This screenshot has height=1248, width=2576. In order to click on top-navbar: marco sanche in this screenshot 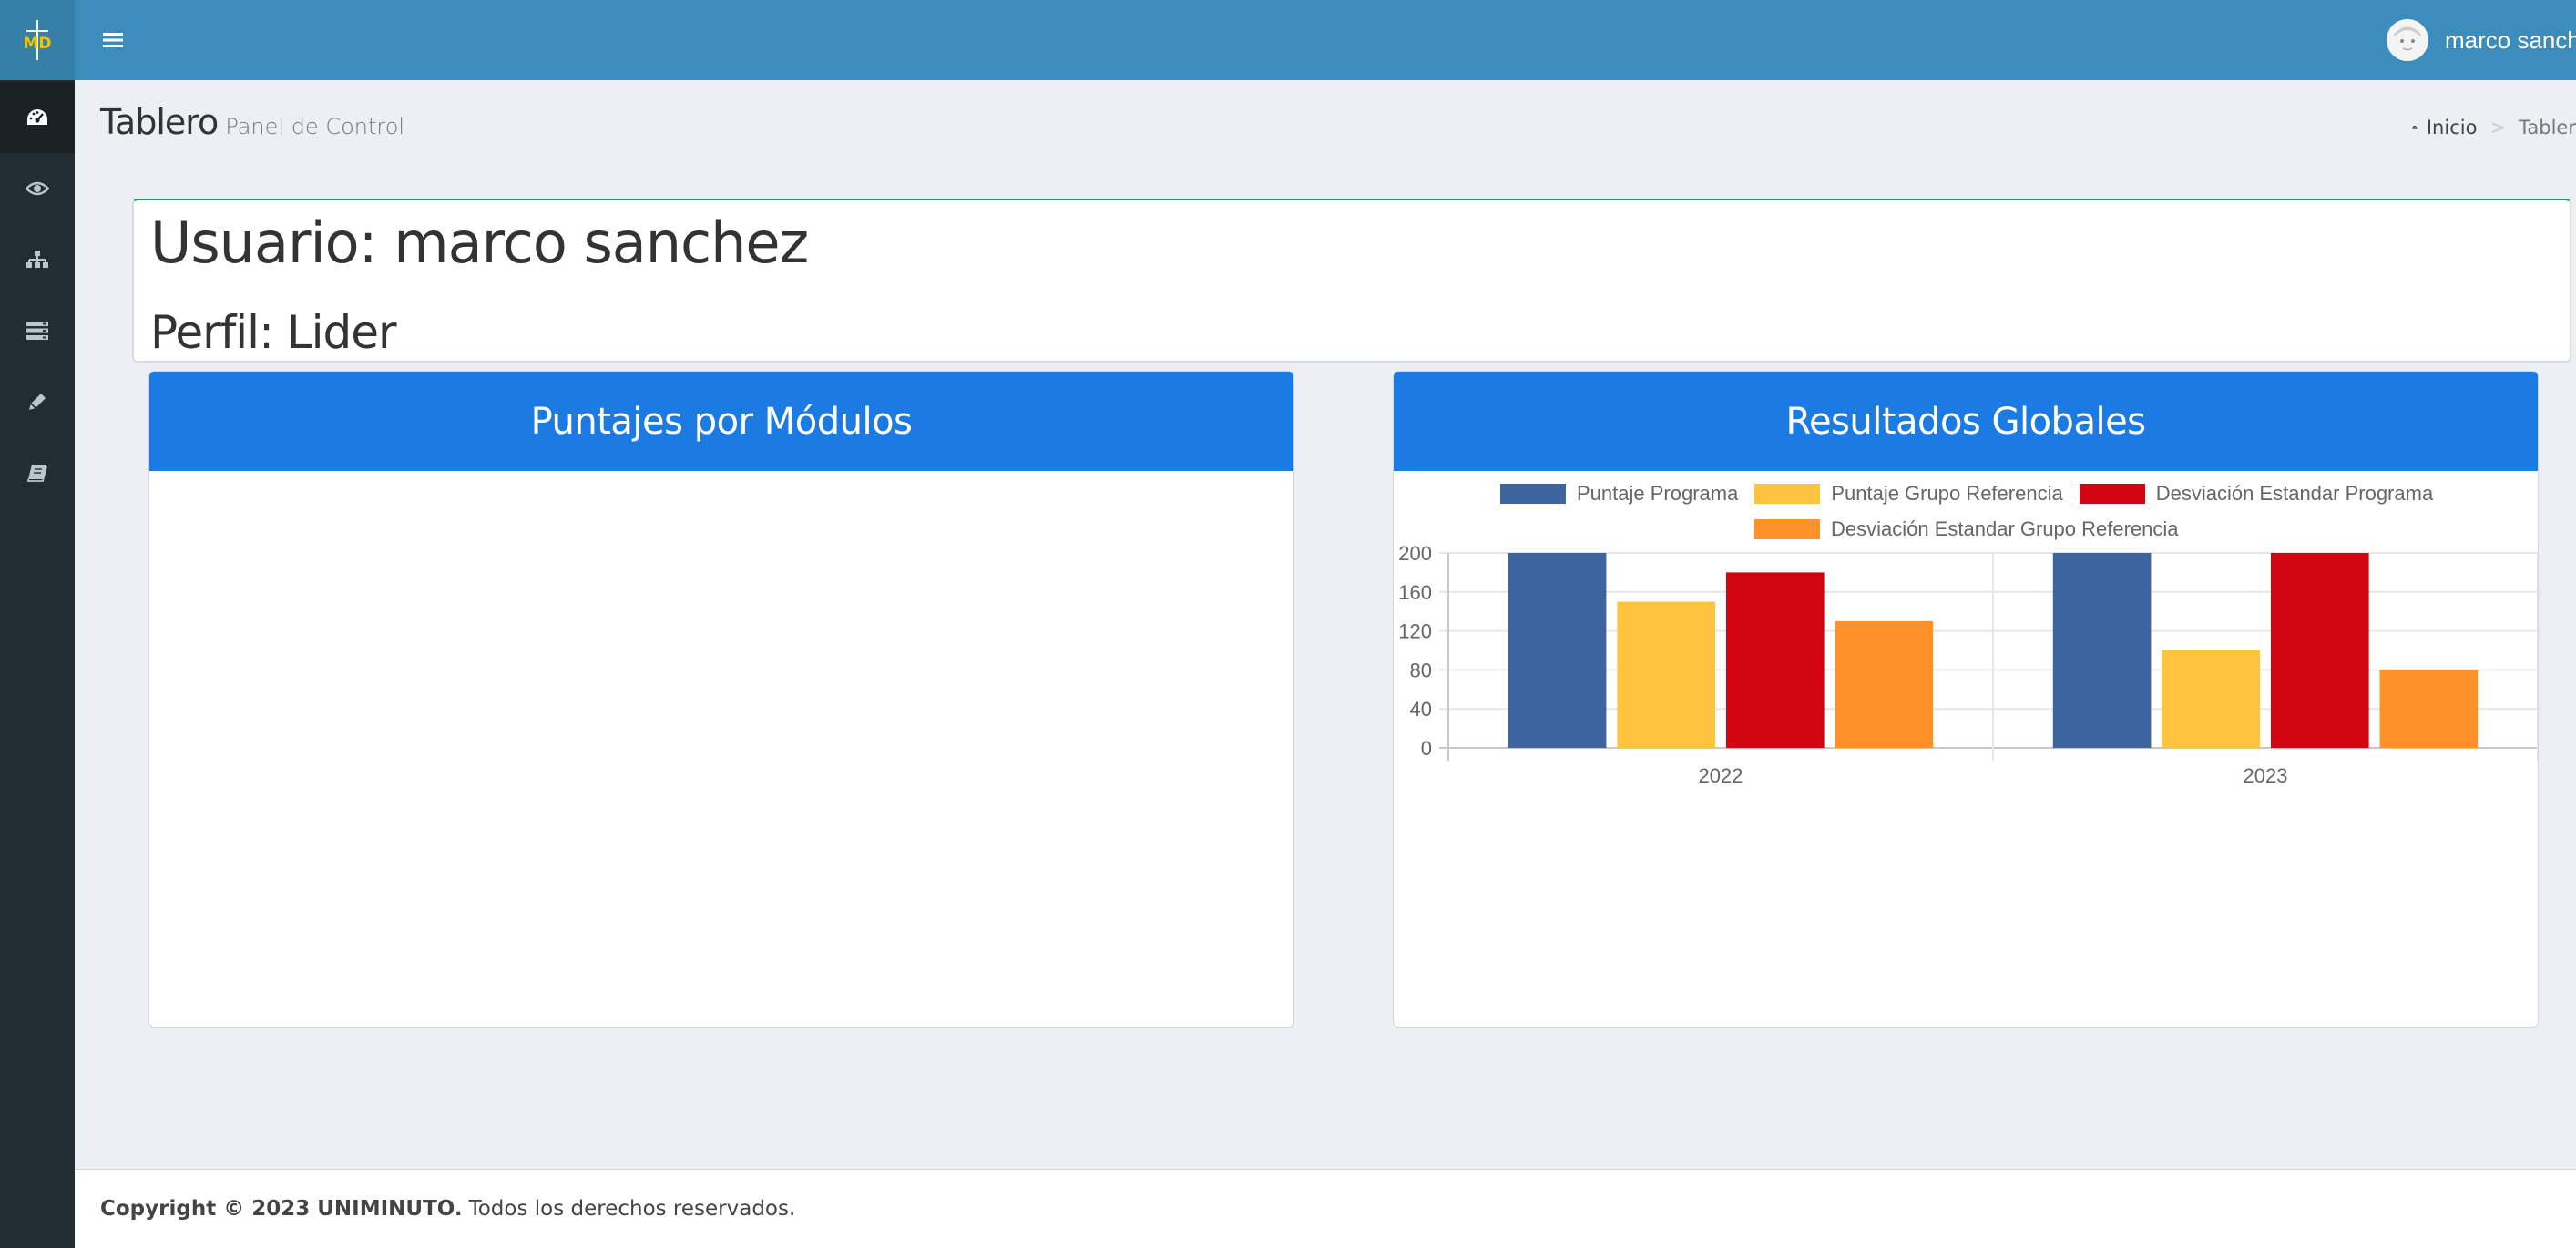, I will do `click(1325, 40)`.